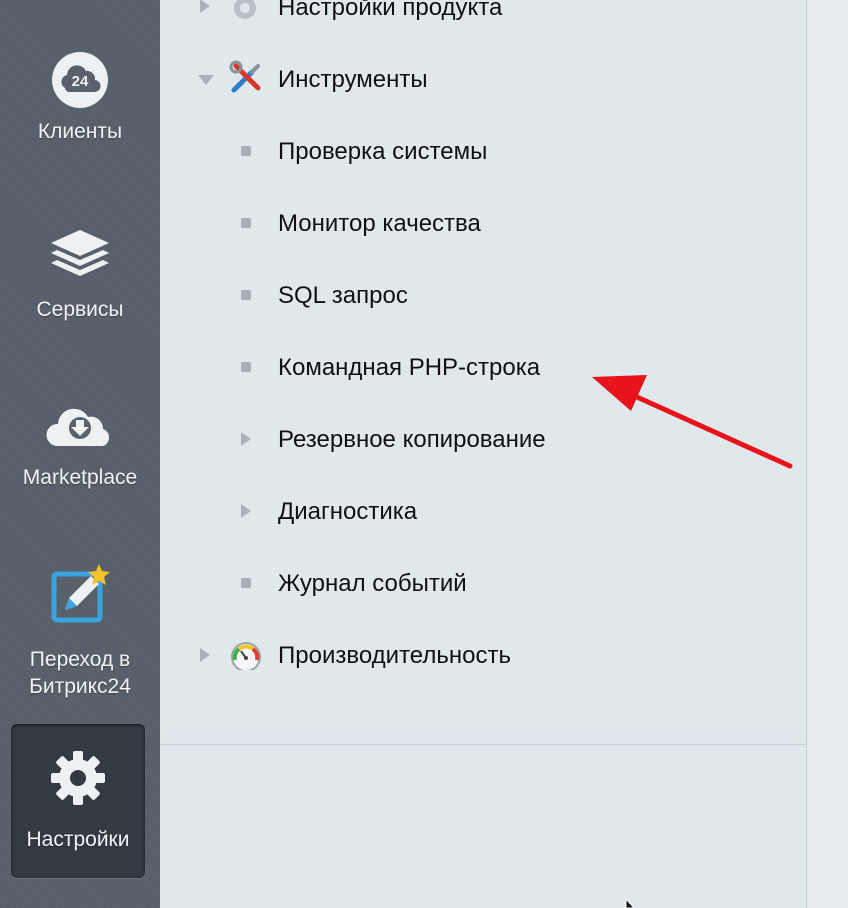 The image size is (848, 908). Describe the element at coordinates (692, 422) in the screenshot. I see `annotation-arrow-icon` at that location.